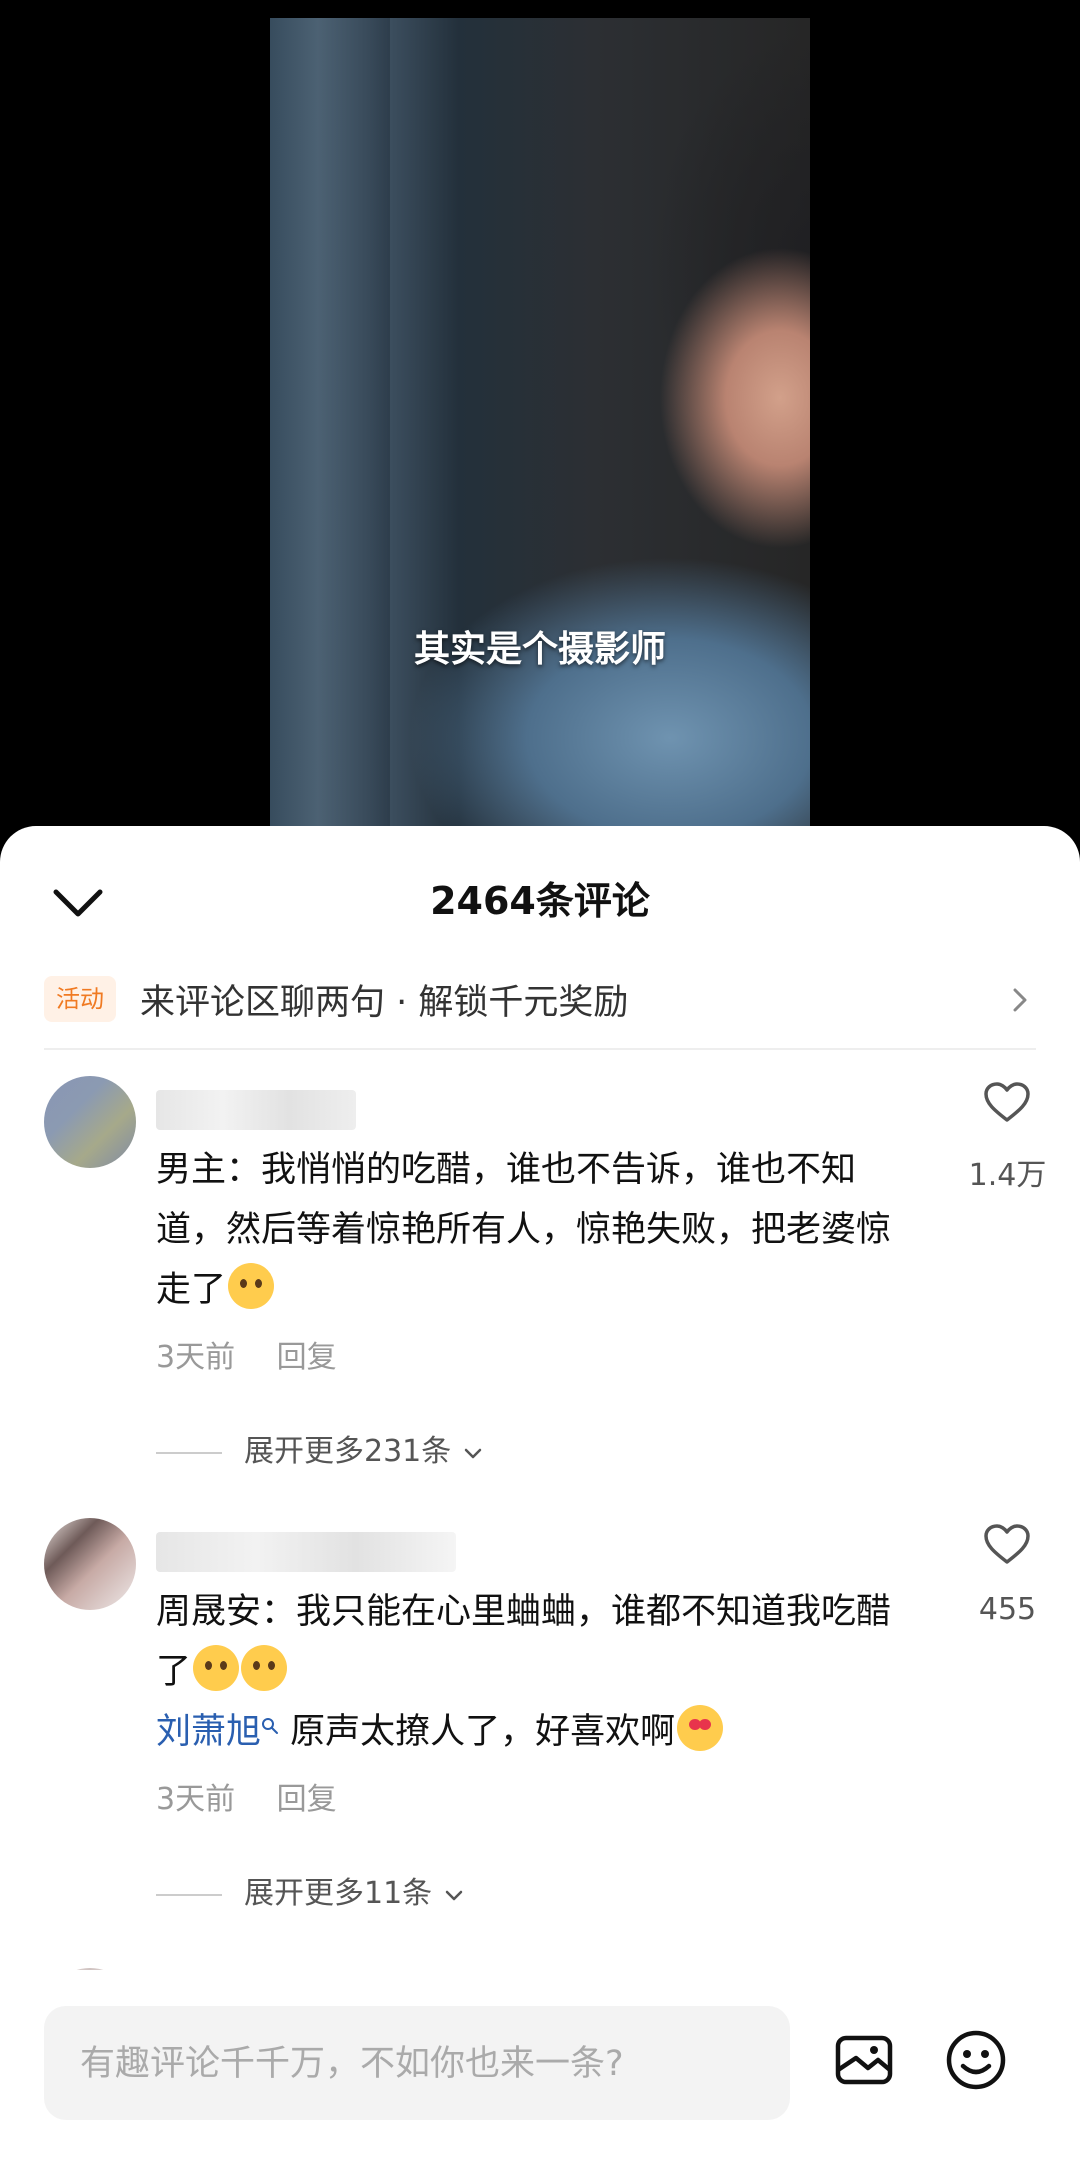 The width and height of the screenshot is (1080, 2170). I want to click on mention-link: 刘萧旭, so click(208, 1732).